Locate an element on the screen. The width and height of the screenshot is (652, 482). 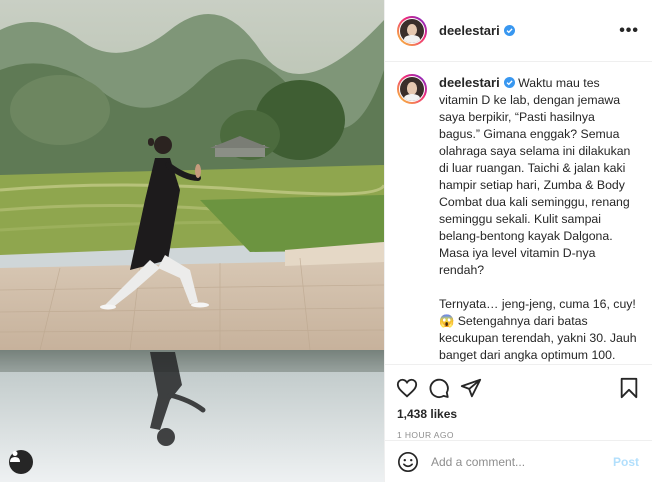
like-button is located at coordinates (407, 388).